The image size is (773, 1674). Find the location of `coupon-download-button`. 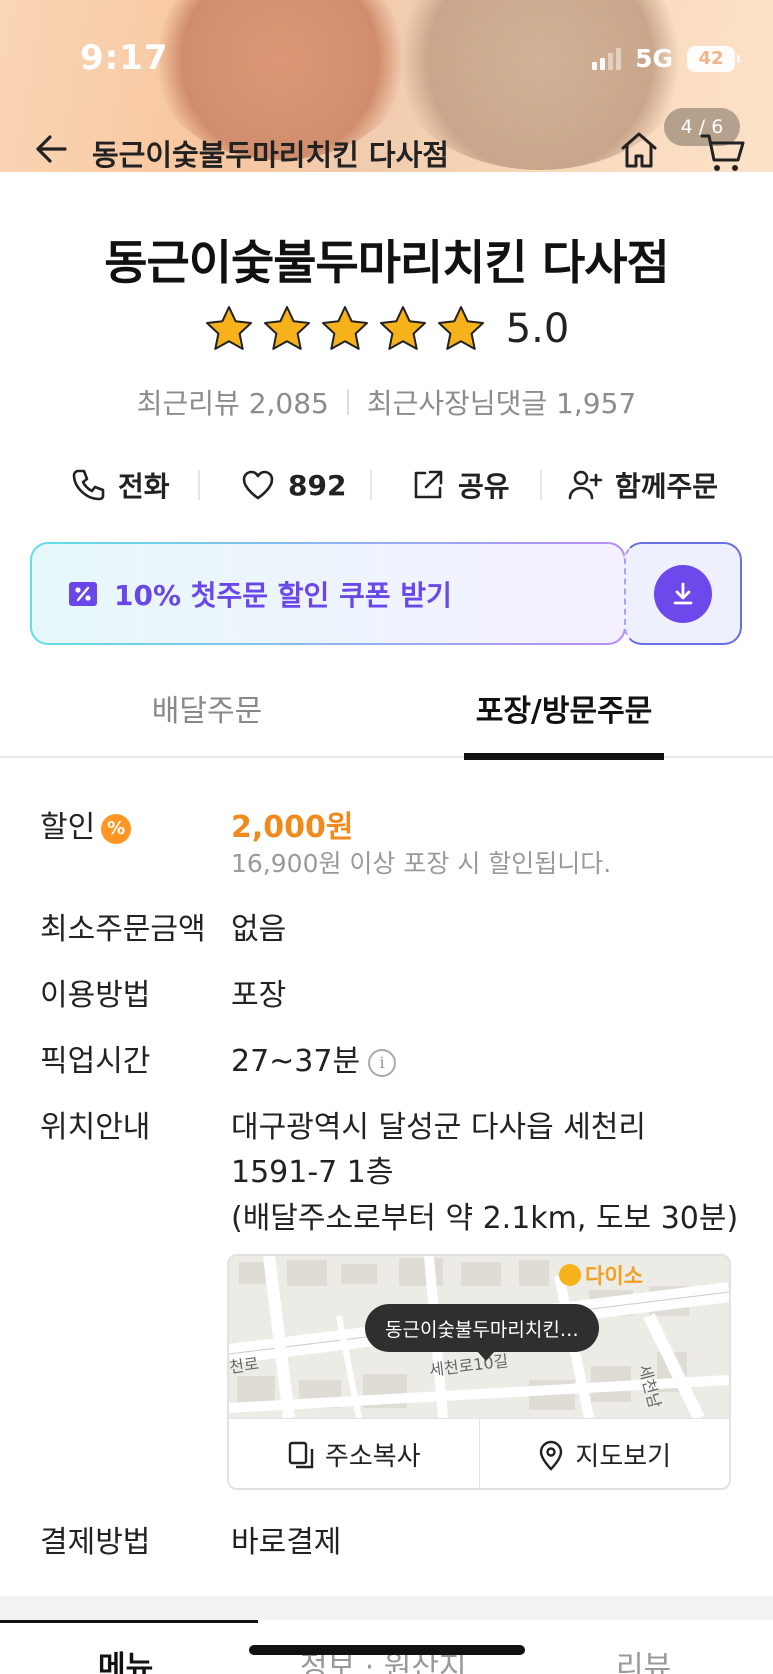

coupon-download-button is located at coordinates (683, 593).